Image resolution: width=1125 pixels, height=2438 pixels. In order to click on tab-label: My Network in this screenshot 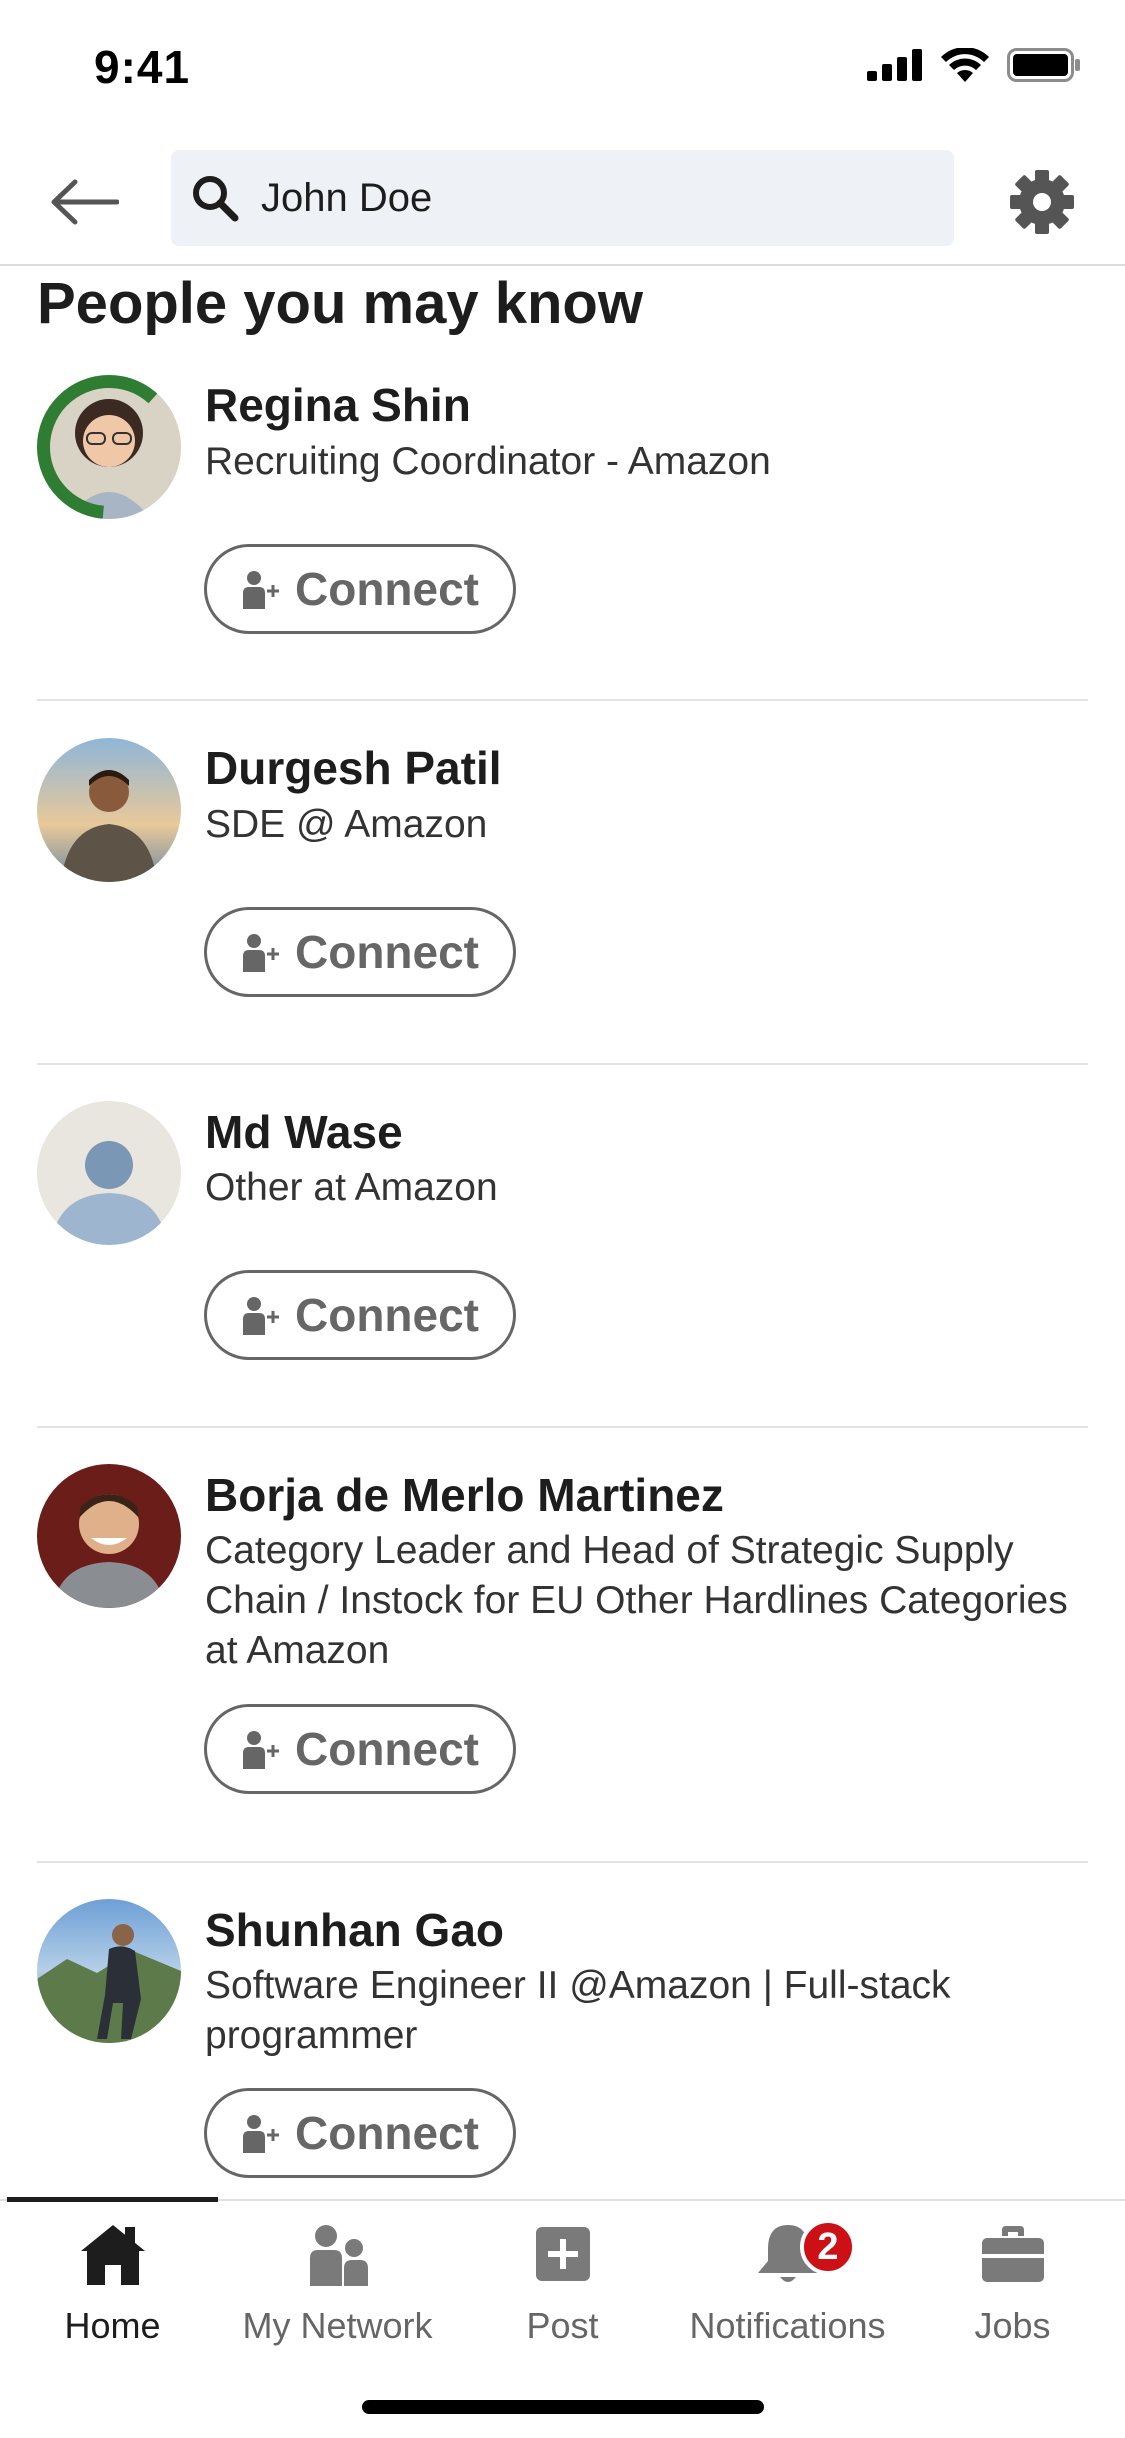, I will do `click(337, 2325)`.